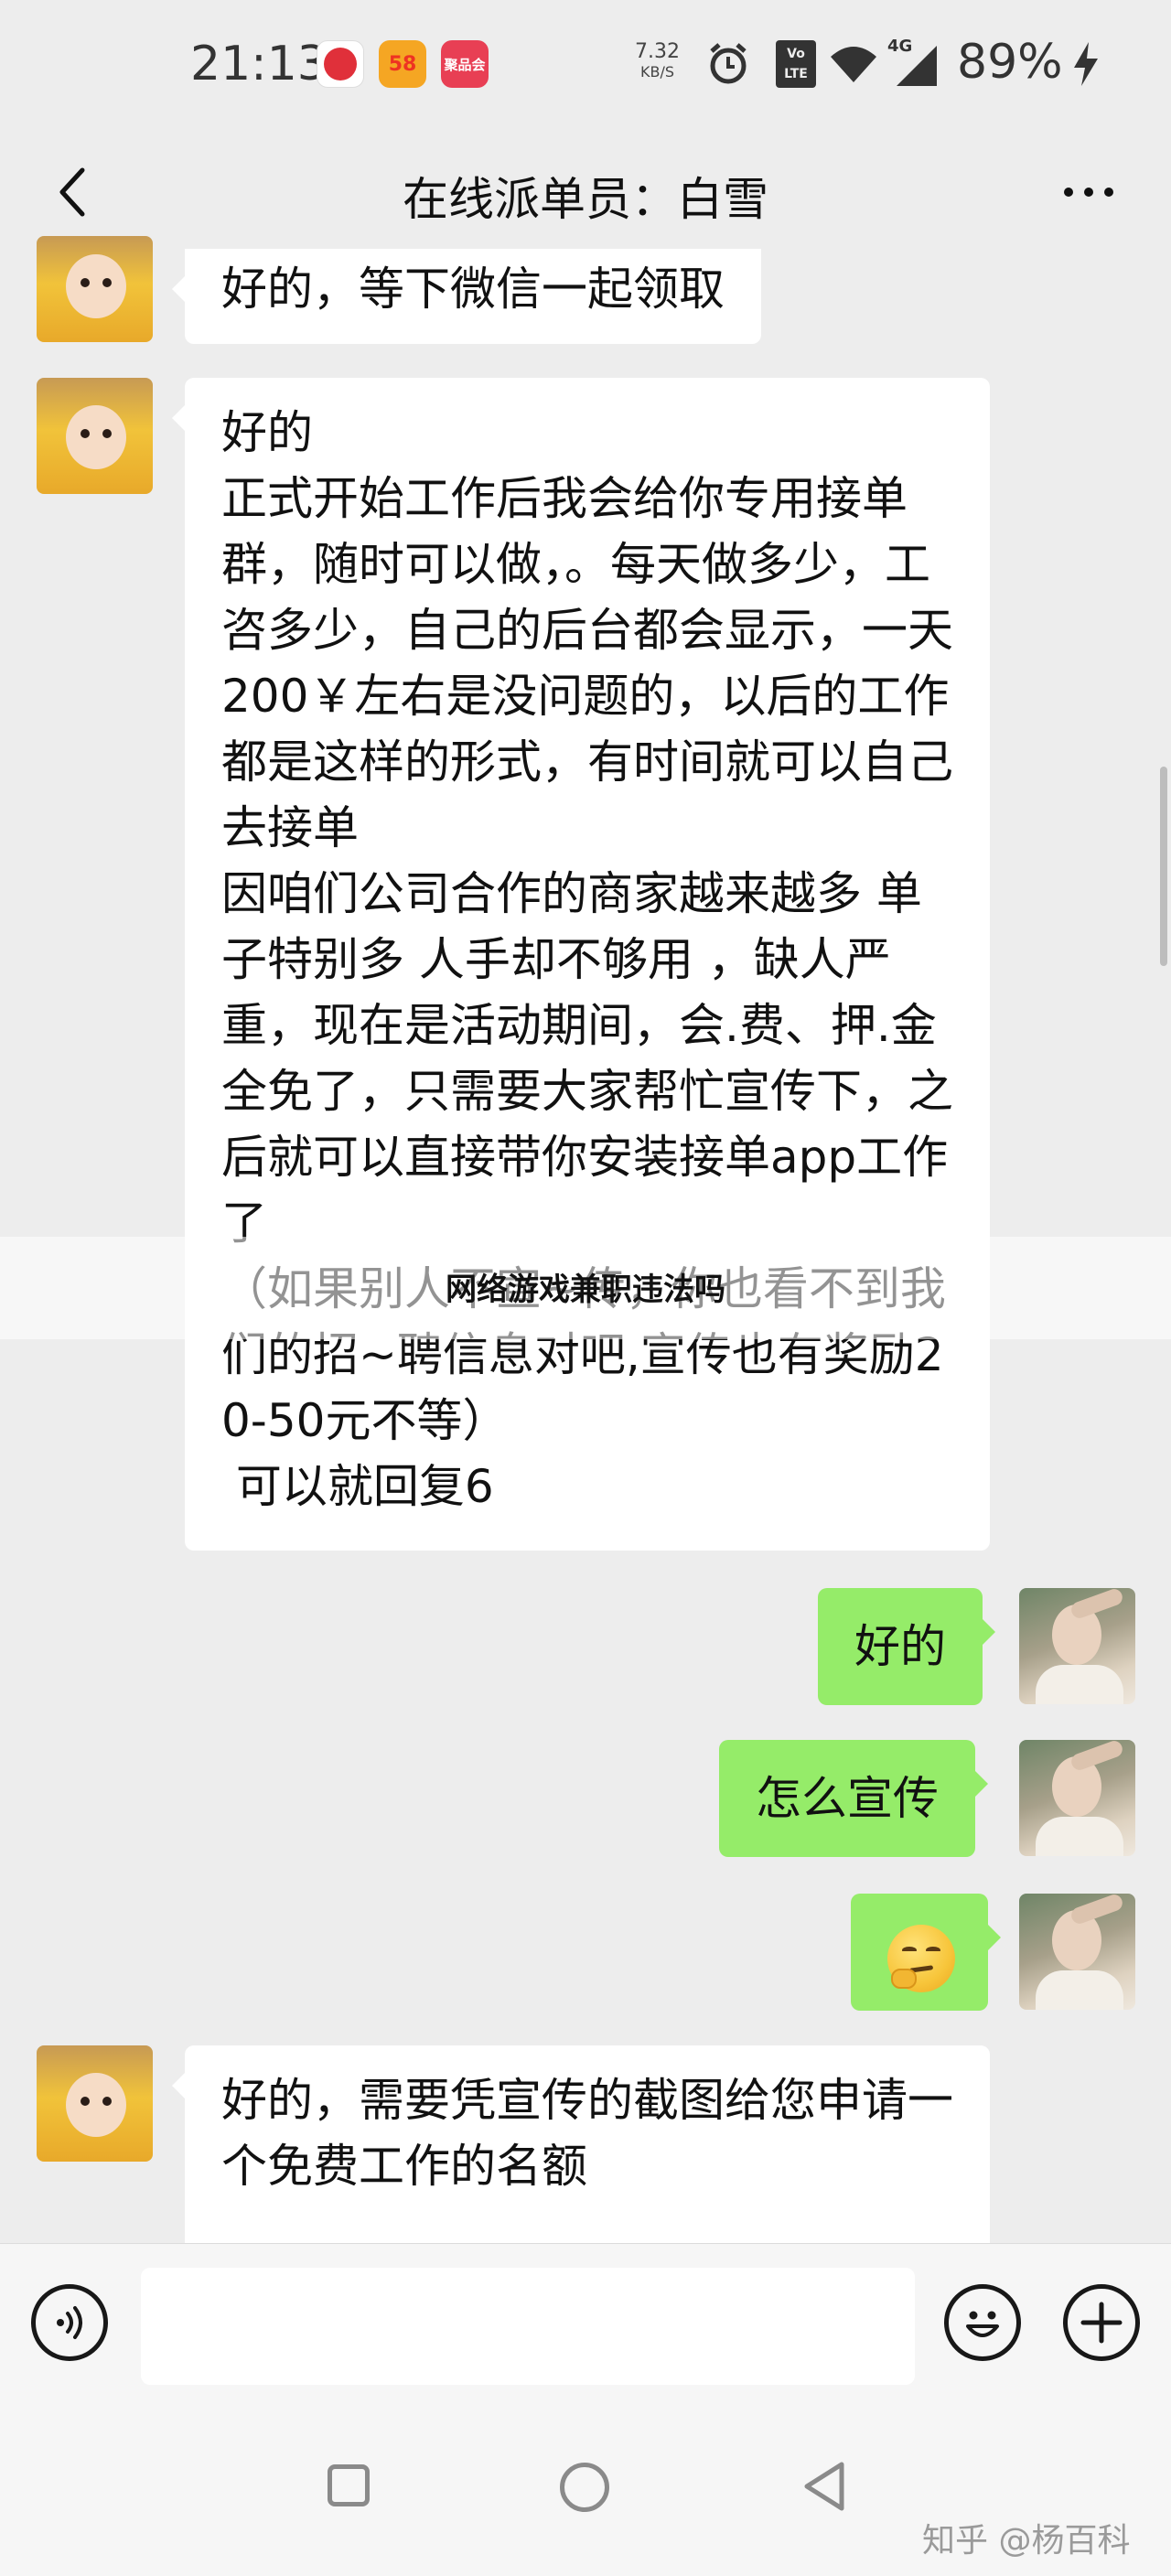 The width and height of the screenshot is (1171, 2576). I want to click on signal-icon: 4G, so click(913, 62).